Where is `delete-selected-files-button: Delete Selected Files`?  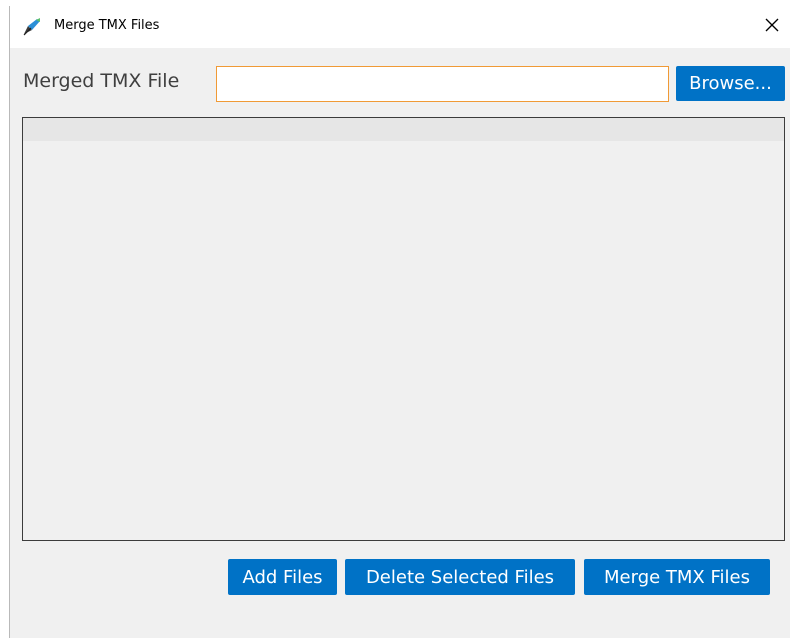
delete-selected-files-button: Delete Selected Files is located at coordinates (460, 577).